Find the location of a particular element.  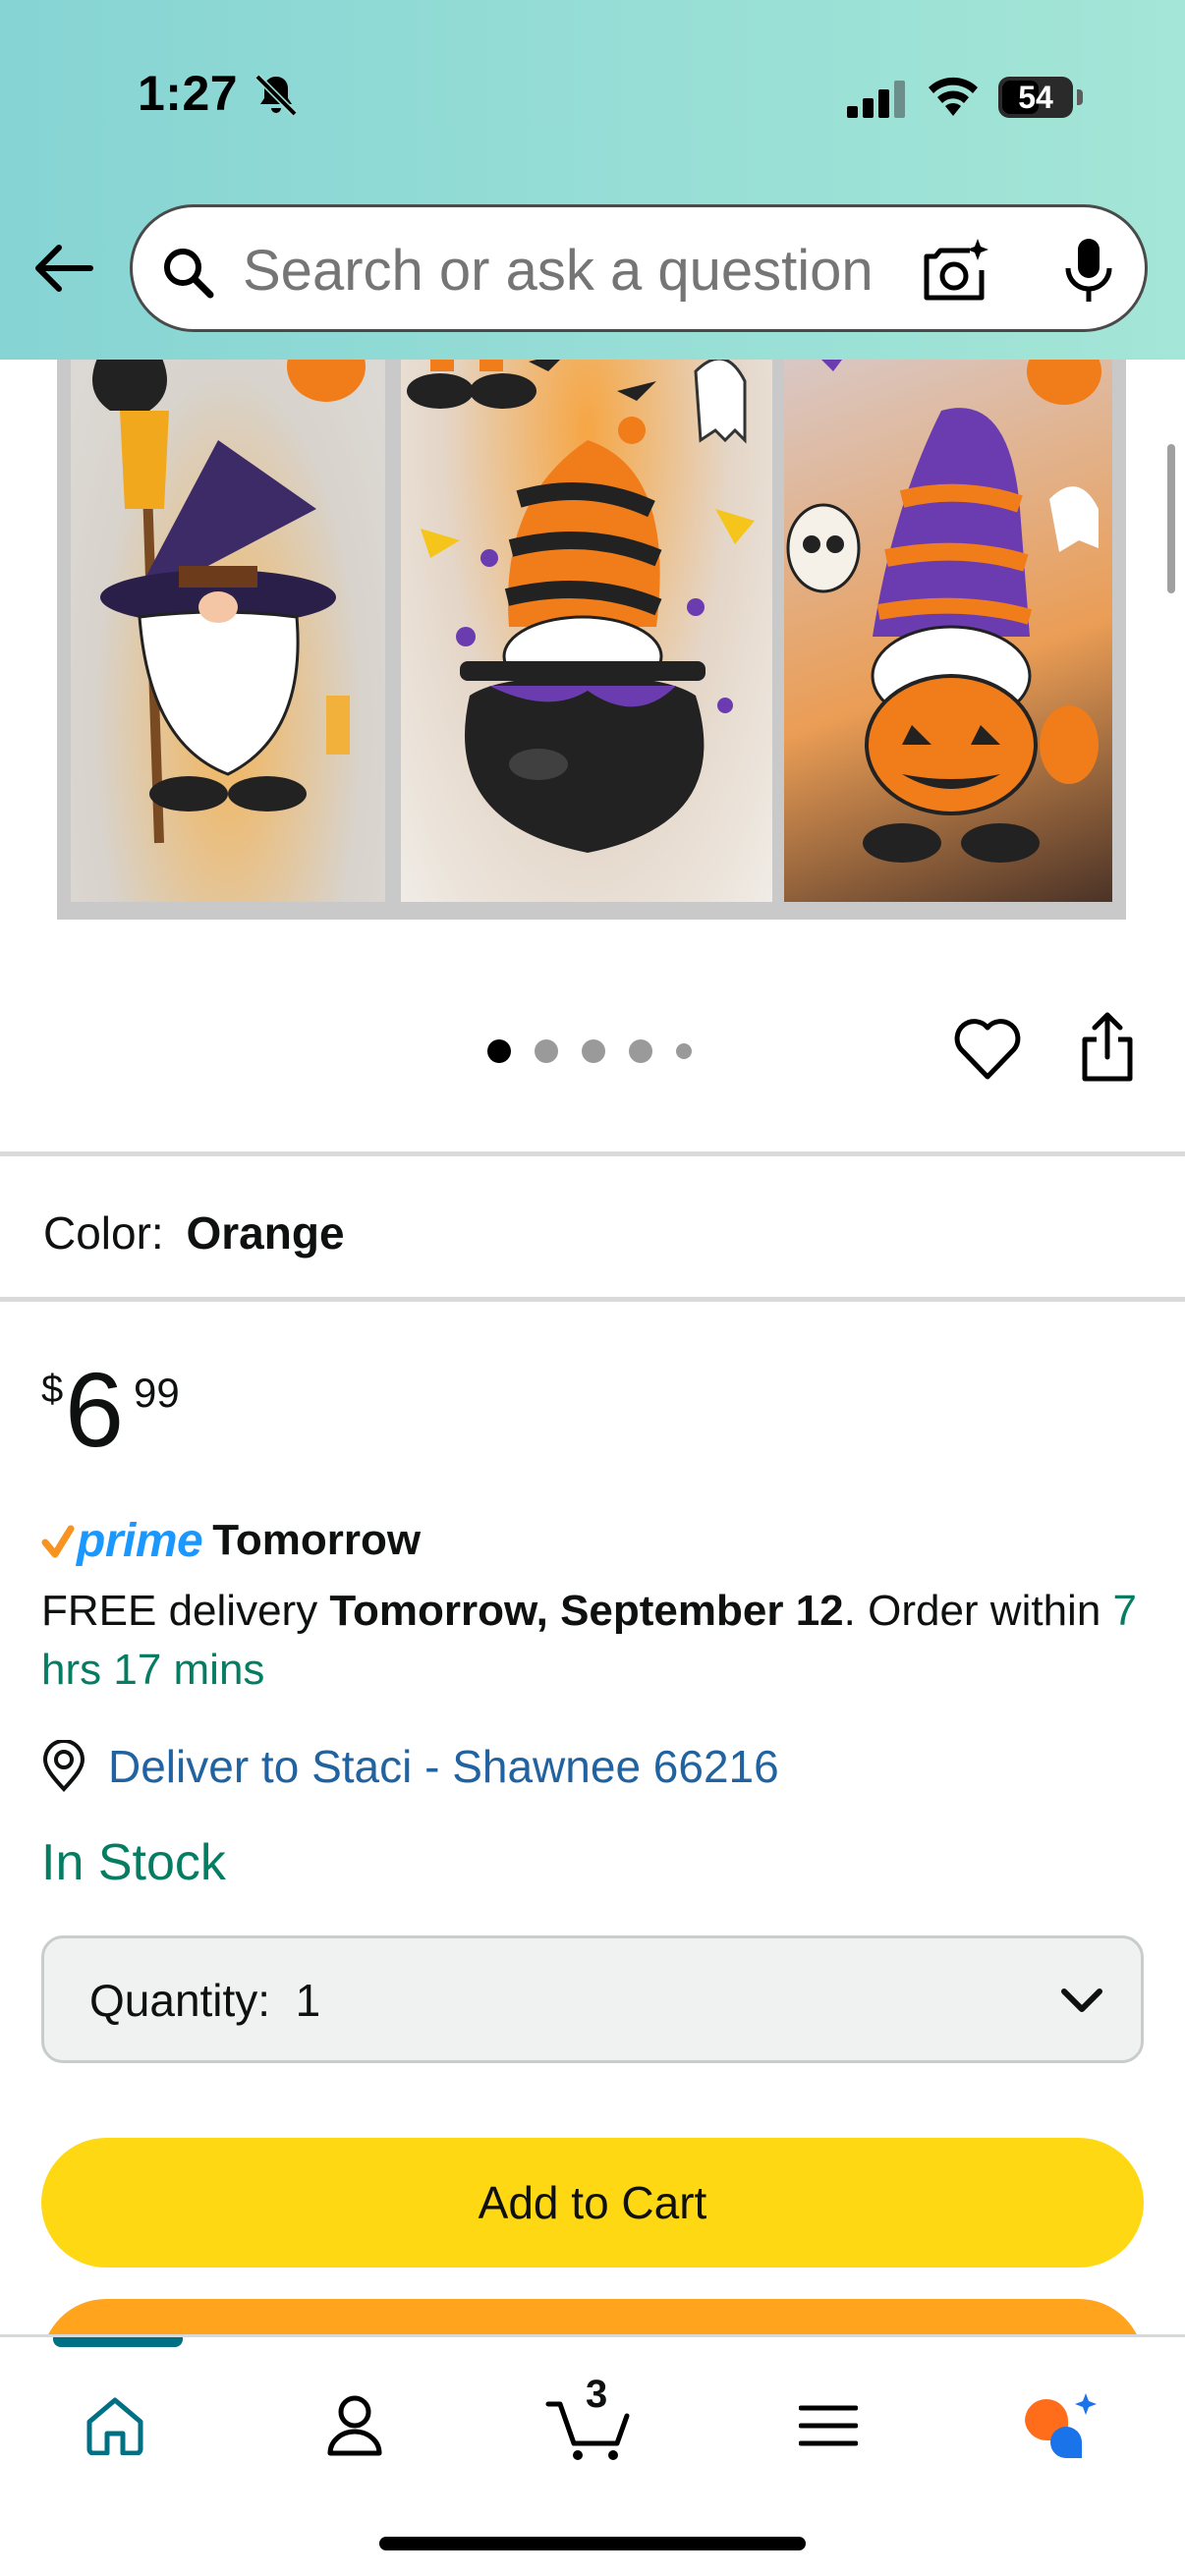

prime-logo-text: prime is located at coordinates (140, 1540).